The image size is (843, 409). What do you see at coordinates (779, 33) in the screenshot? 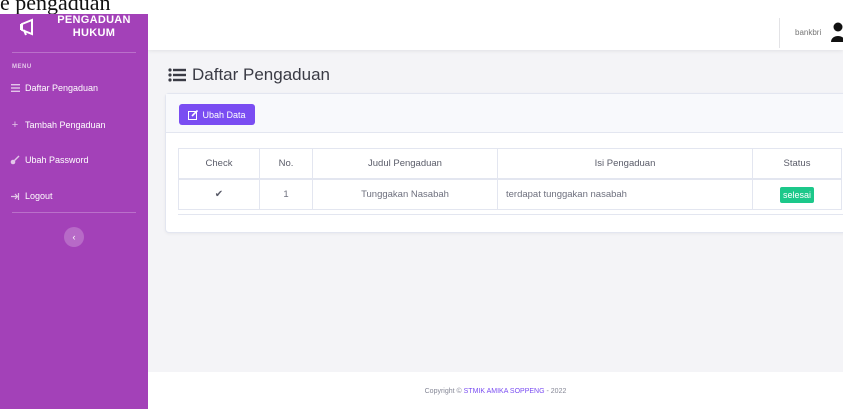
I see `topbar-divider` at bounding box center [779, 33].